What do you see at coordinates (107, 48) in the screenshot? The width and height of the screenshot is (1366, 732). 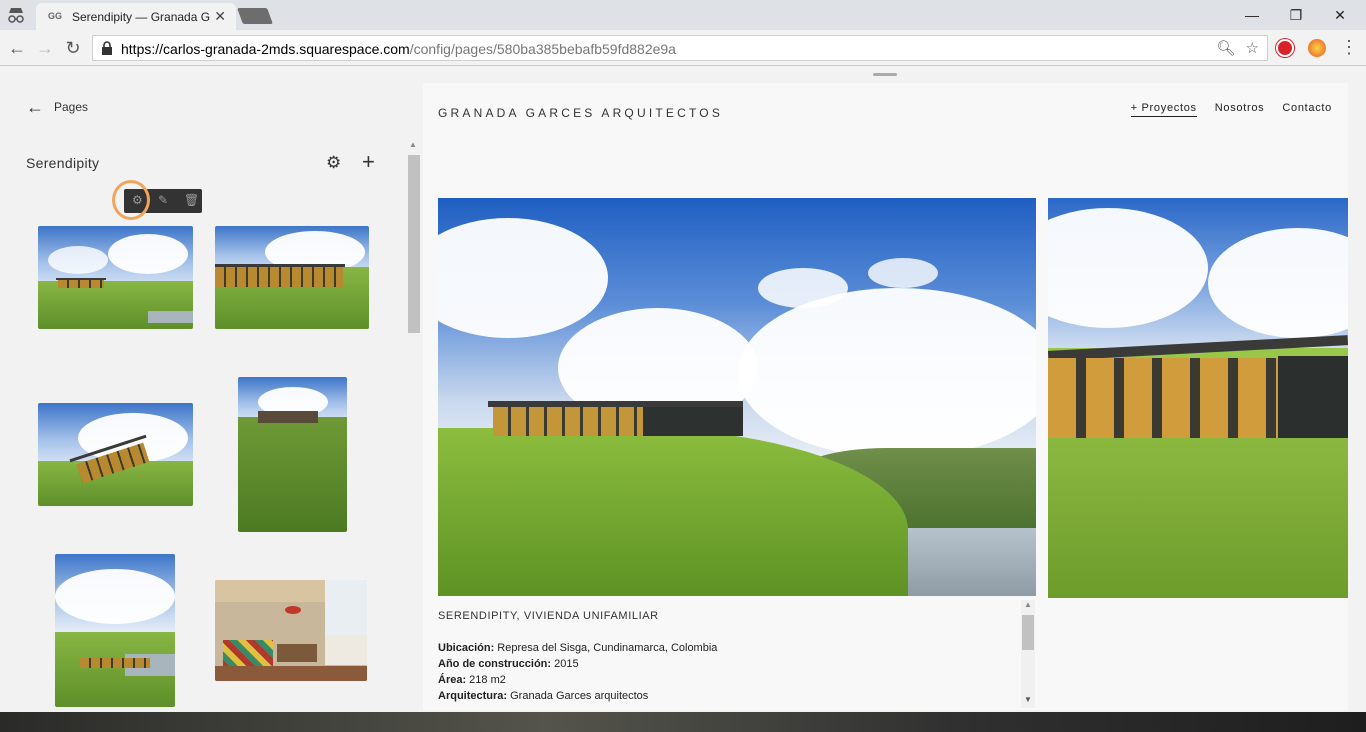 I see `lock-icon` at bounding box center [107, 48].